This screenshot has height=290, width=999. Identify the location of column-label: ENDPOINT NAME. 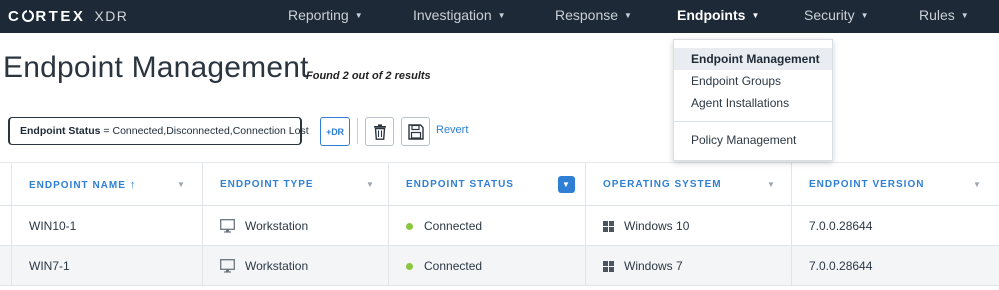
(77, 185).